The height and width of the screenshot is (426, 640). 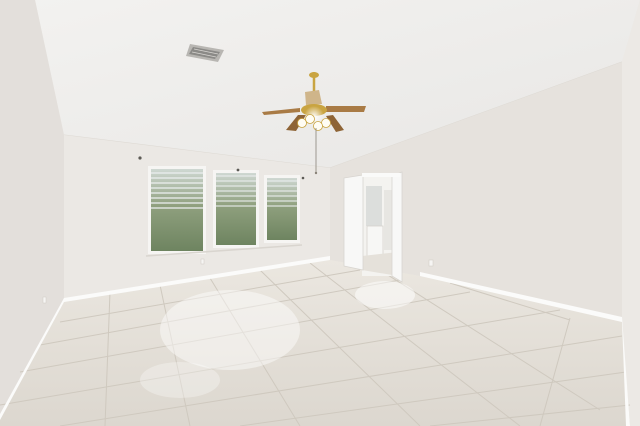 What do you see at coordinates (282, 209) in the screenshot?
I see `window-right` at bounding box center [282, 209].